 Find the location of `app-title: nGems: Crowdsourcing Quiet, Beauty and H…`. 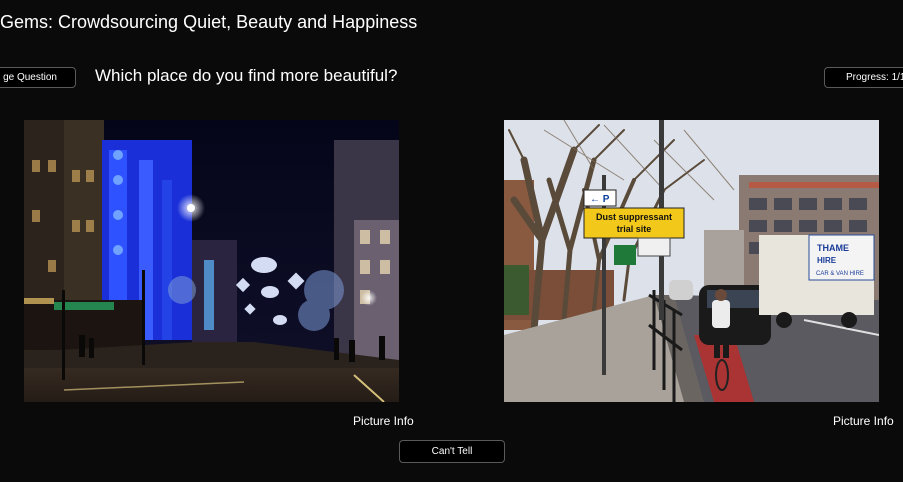

app-title: nGems: Crowdsourcing Quiet, Beauty and H… is located at coordinates (209, 22).